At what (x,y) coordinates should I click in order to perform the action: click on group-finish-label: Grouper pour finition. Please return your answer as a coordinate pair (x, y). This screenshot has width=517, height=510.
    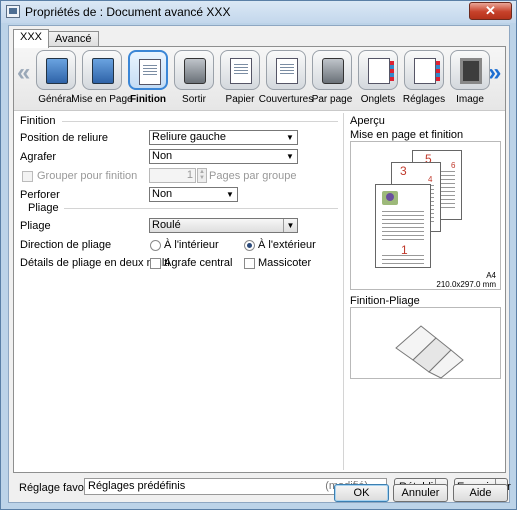
    Looking at the image, I should click on (87, 176).